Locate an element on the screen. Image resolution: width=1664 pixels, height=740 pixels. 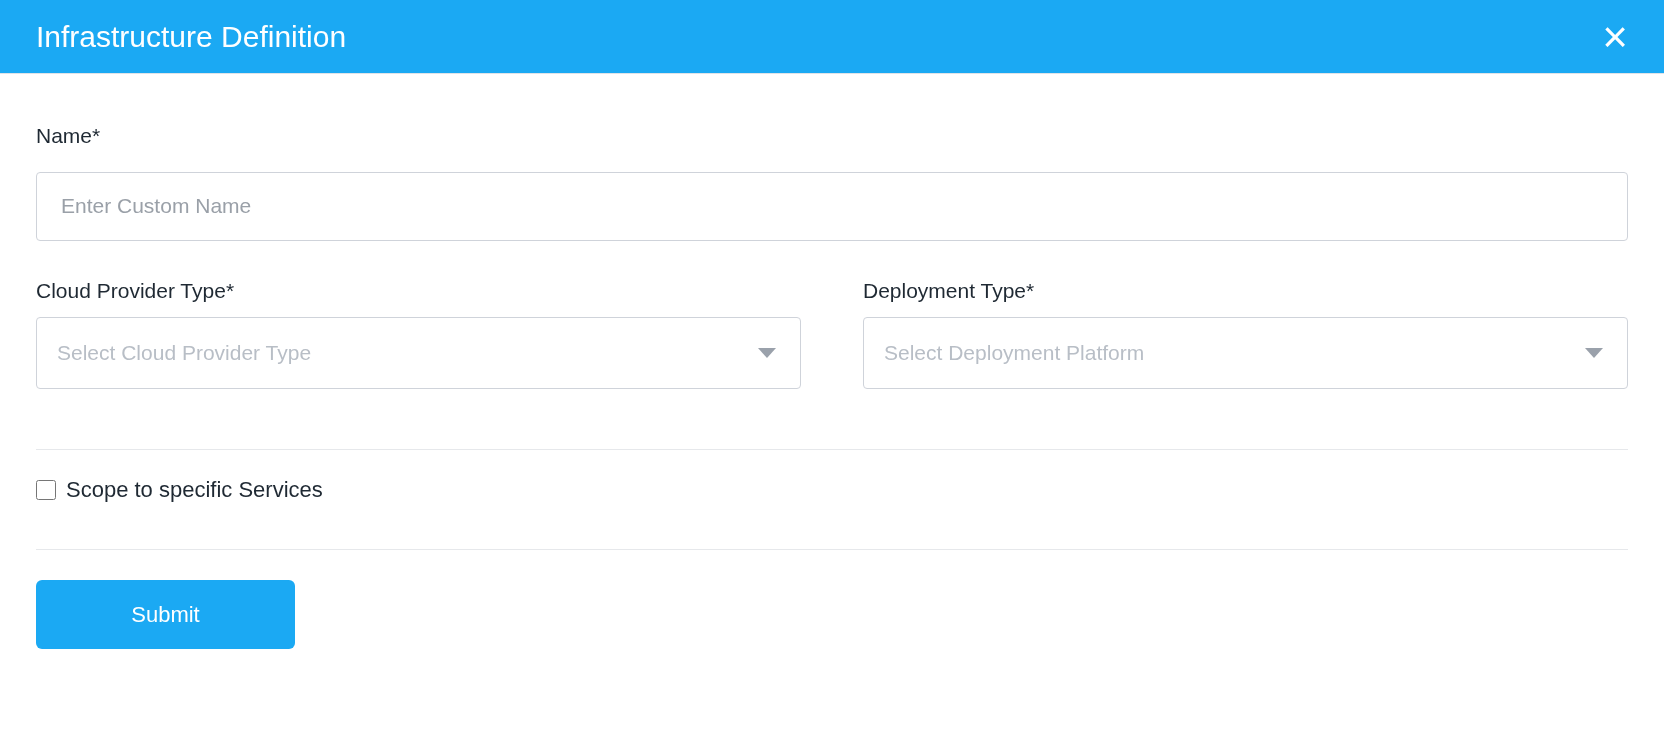
dropdown-field: Select Deployment Platform is located at coordinates (1245, 352).